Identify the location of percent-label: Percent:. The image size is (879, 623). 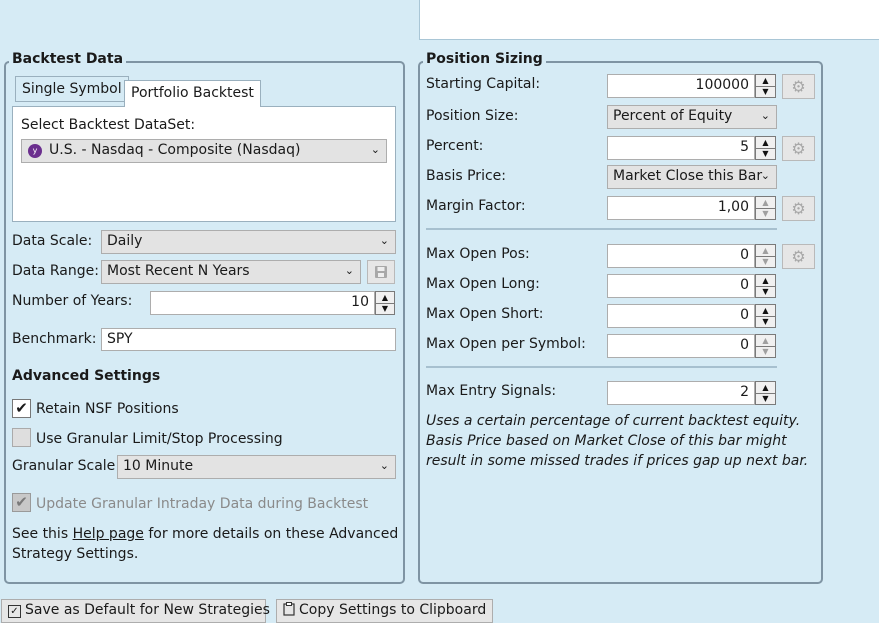
(455, 146).